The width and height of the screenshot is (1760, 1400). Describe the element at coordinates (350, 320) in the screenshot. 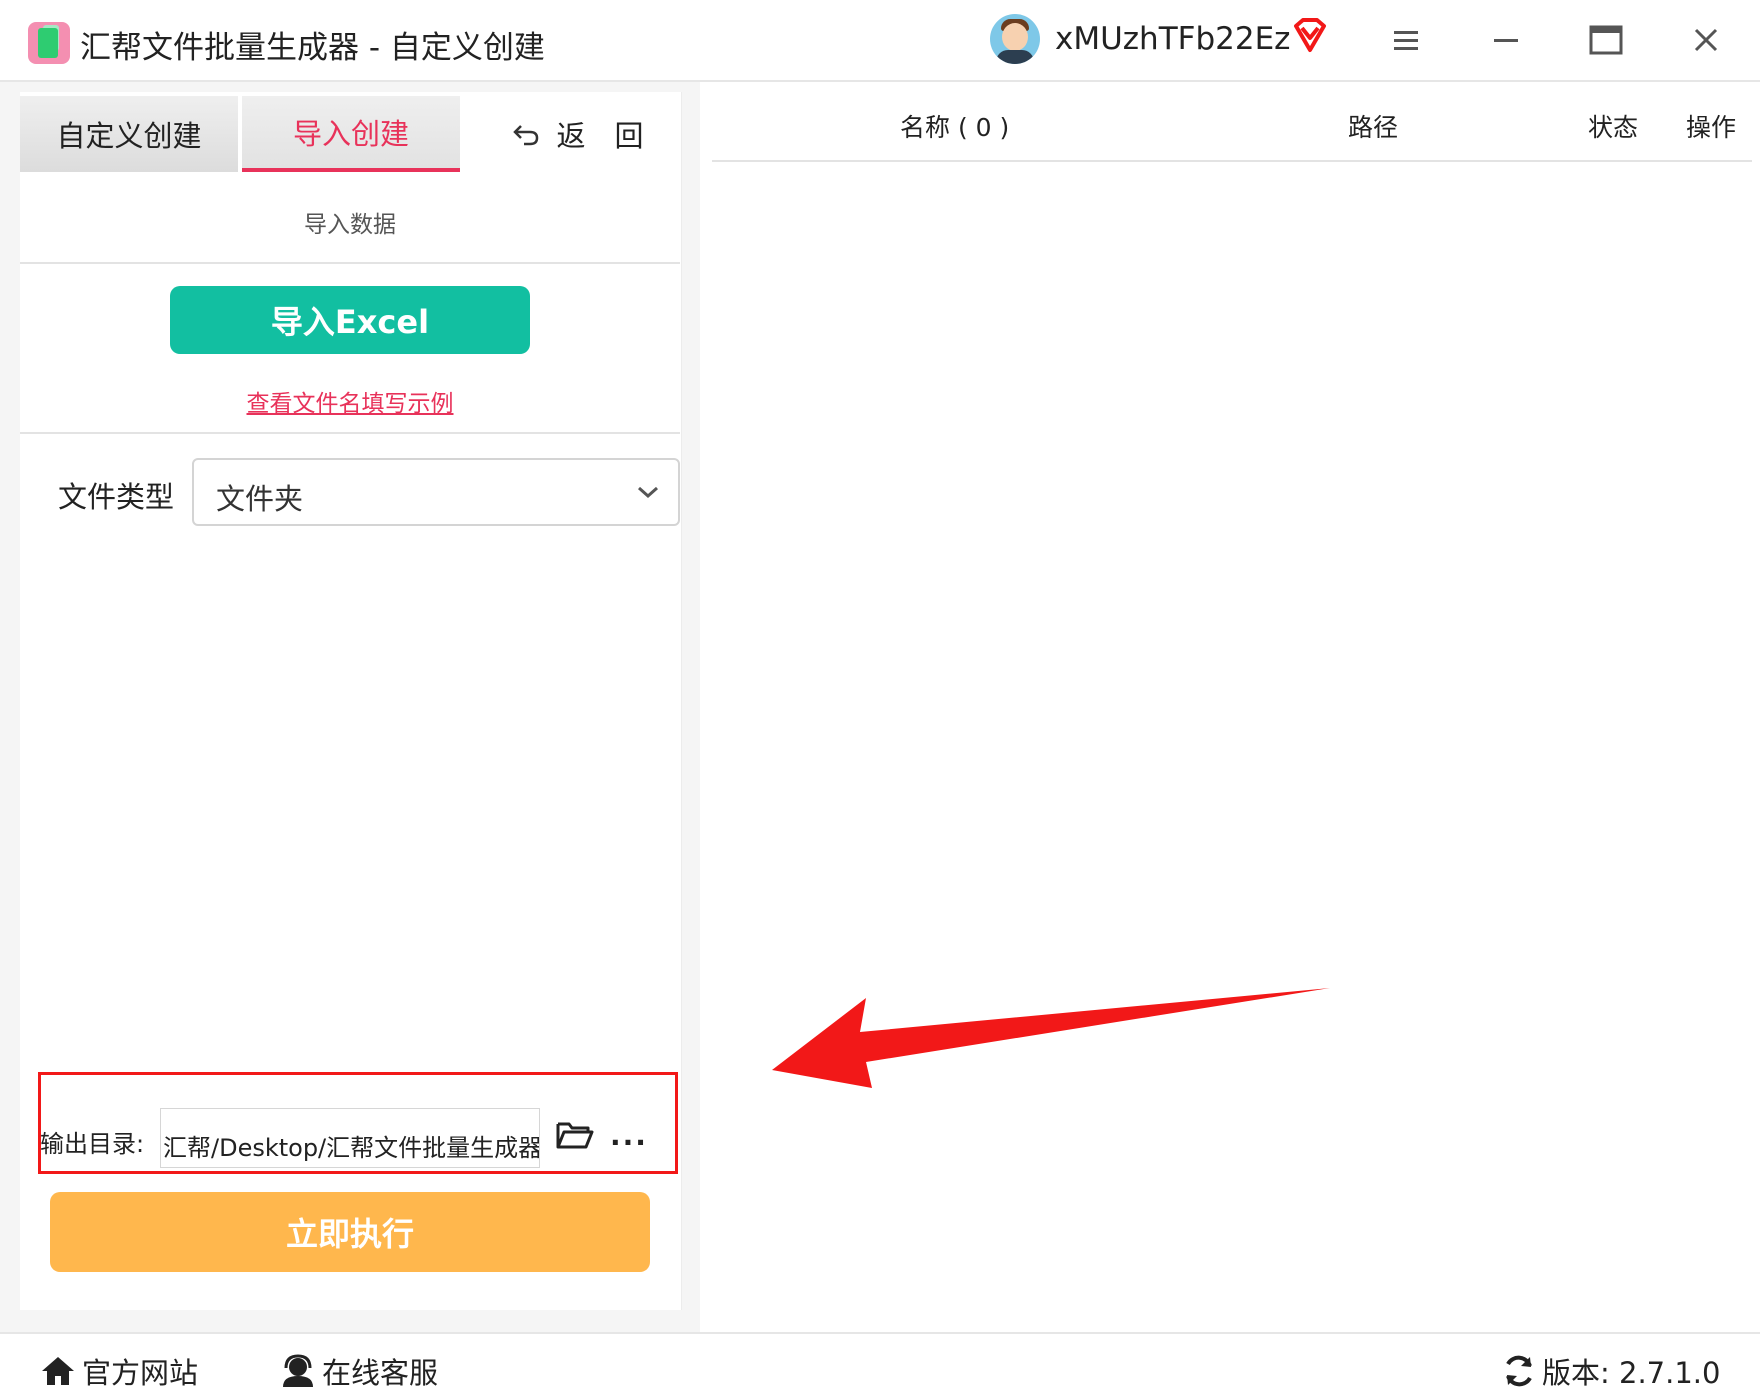

I see `import-excel-button: 导入Excel` at that location.